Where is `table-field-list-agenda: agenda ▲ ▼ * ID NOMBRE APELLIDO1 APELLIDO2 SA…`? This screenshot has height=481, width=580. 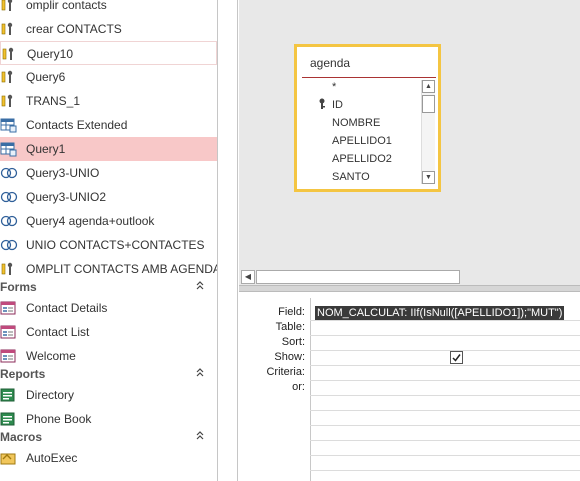 table-field-list-agenda: agenda ▲ ▼ * ID NOMBRE APELLIDO1 APELLIDO2 SA… is located at coordinates (367, 118).